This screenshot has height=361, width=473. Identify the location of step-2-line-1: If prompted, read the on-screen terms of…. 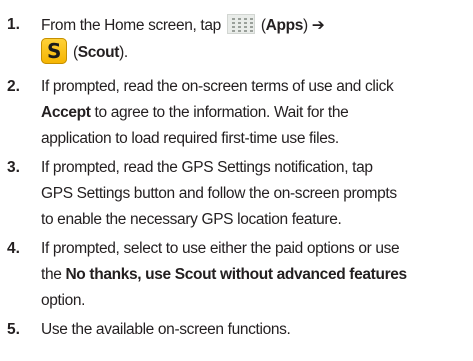
(217, 86).